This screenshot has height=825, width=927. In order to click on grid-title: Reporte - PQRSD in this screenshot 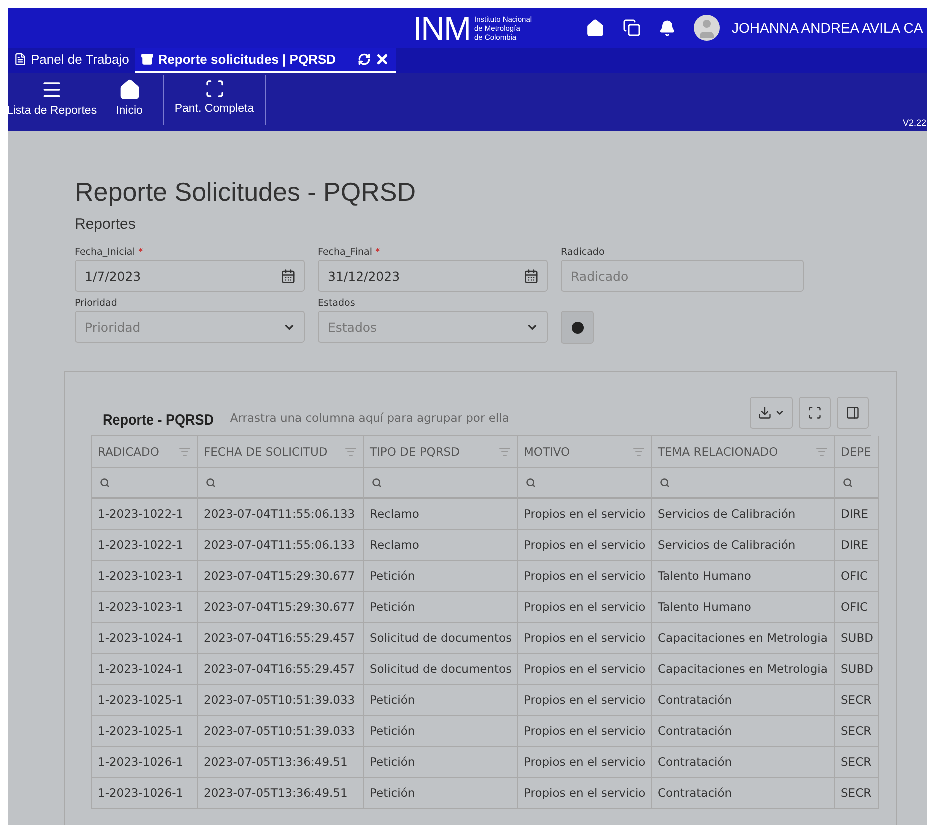, I will do `click(158, 420)`.